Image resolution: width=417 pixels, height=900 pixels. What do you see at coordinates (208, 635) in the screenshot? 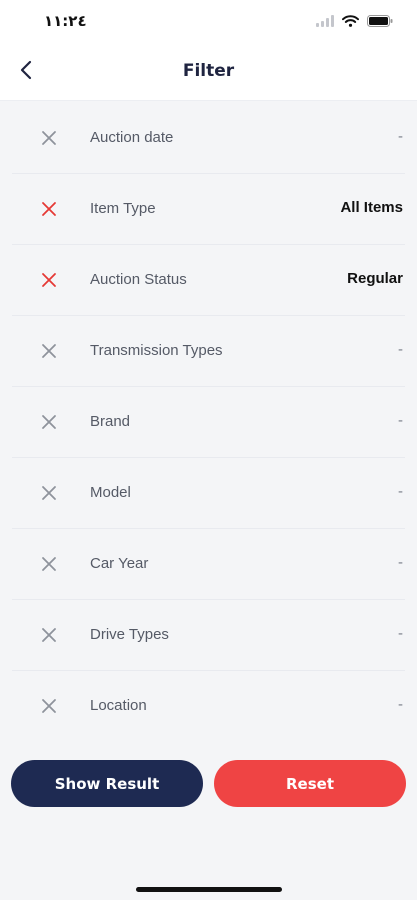
I see `filter-row-drive-types: Drive Types -` at bounding box center [208, 635].